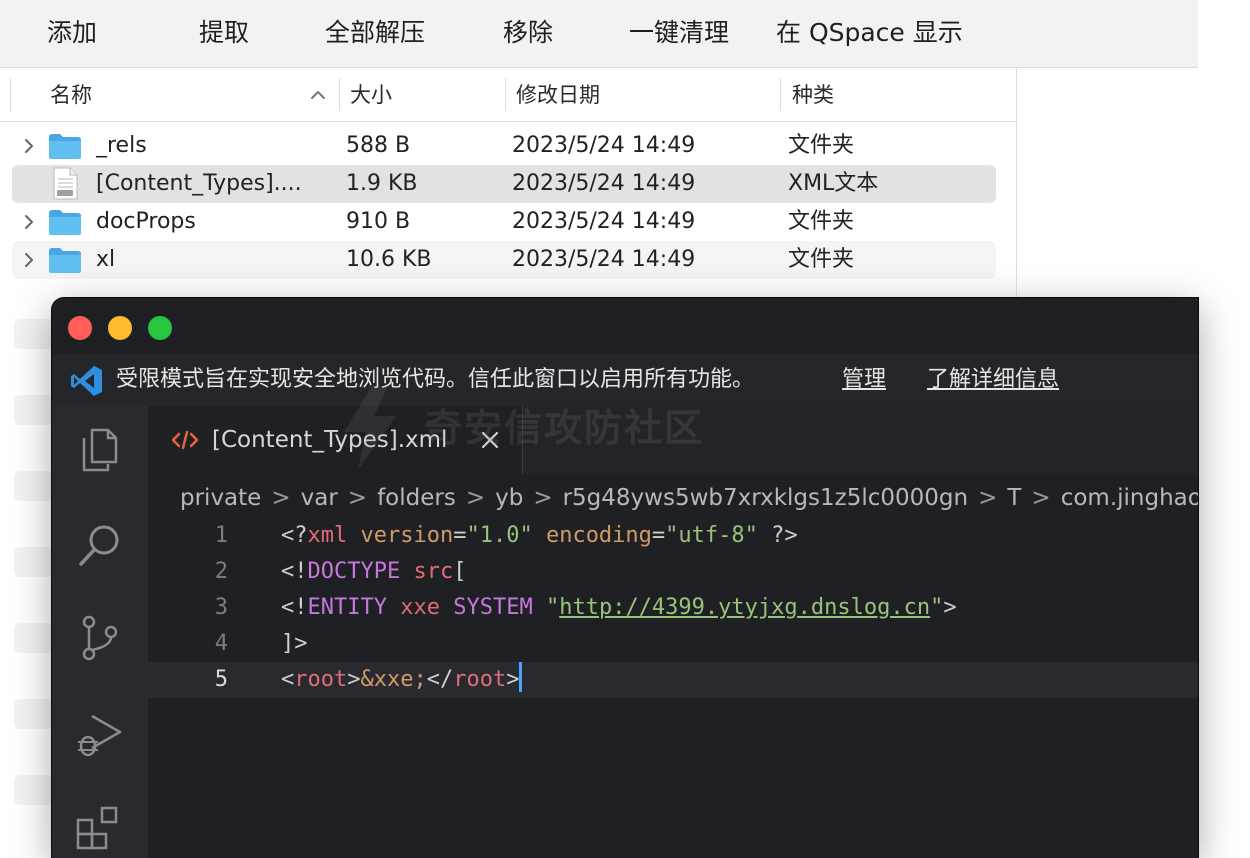  What do you see at coordinates (71, 95) in the screenshot?
I see `column-header-name: 名称` at bounding box center [71, 95].